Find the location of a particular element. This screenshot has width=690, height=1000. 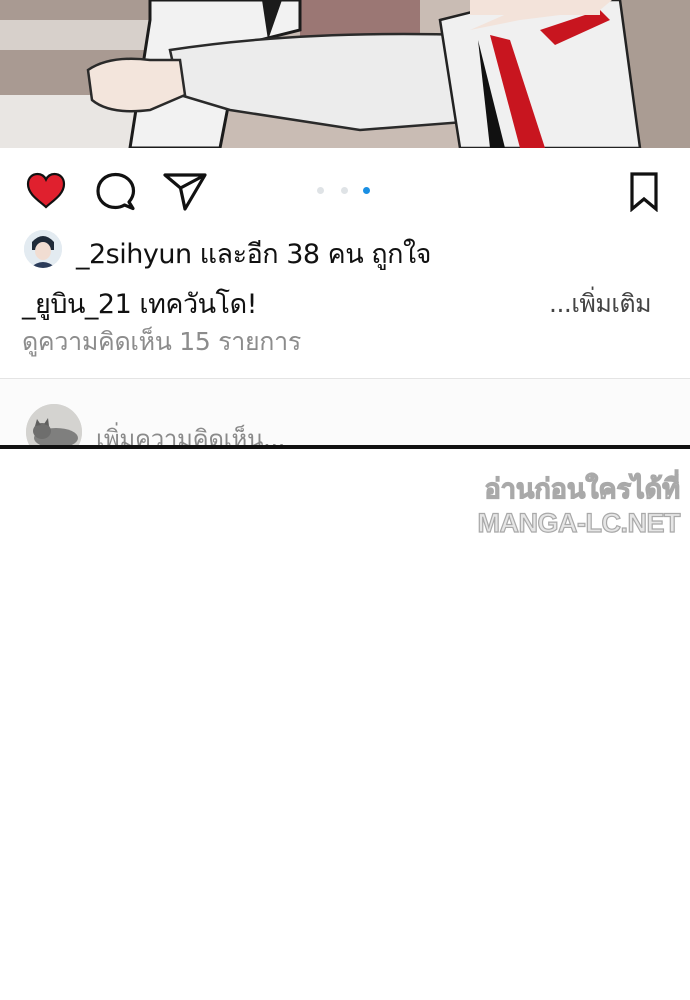

share-button is located at coordinates (185, 192).